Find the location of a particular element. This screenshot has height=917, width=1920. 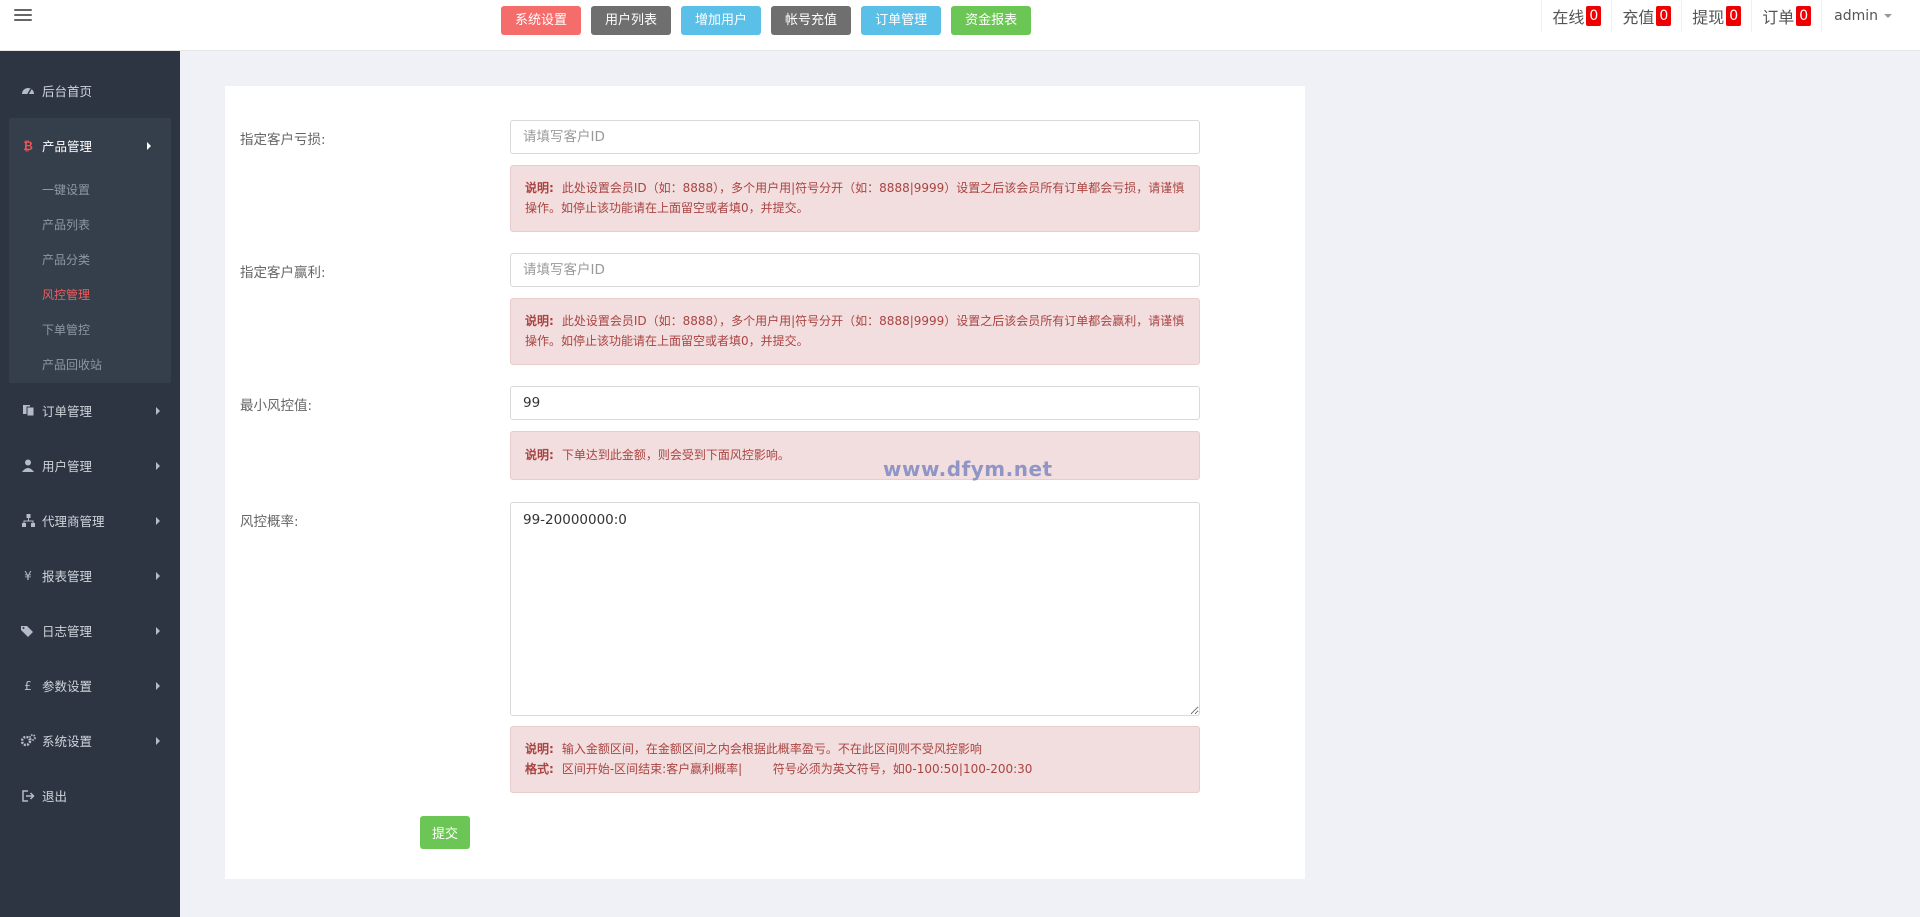

sidebar-item-label: 系统设置 is located at coordinates (67, 741).